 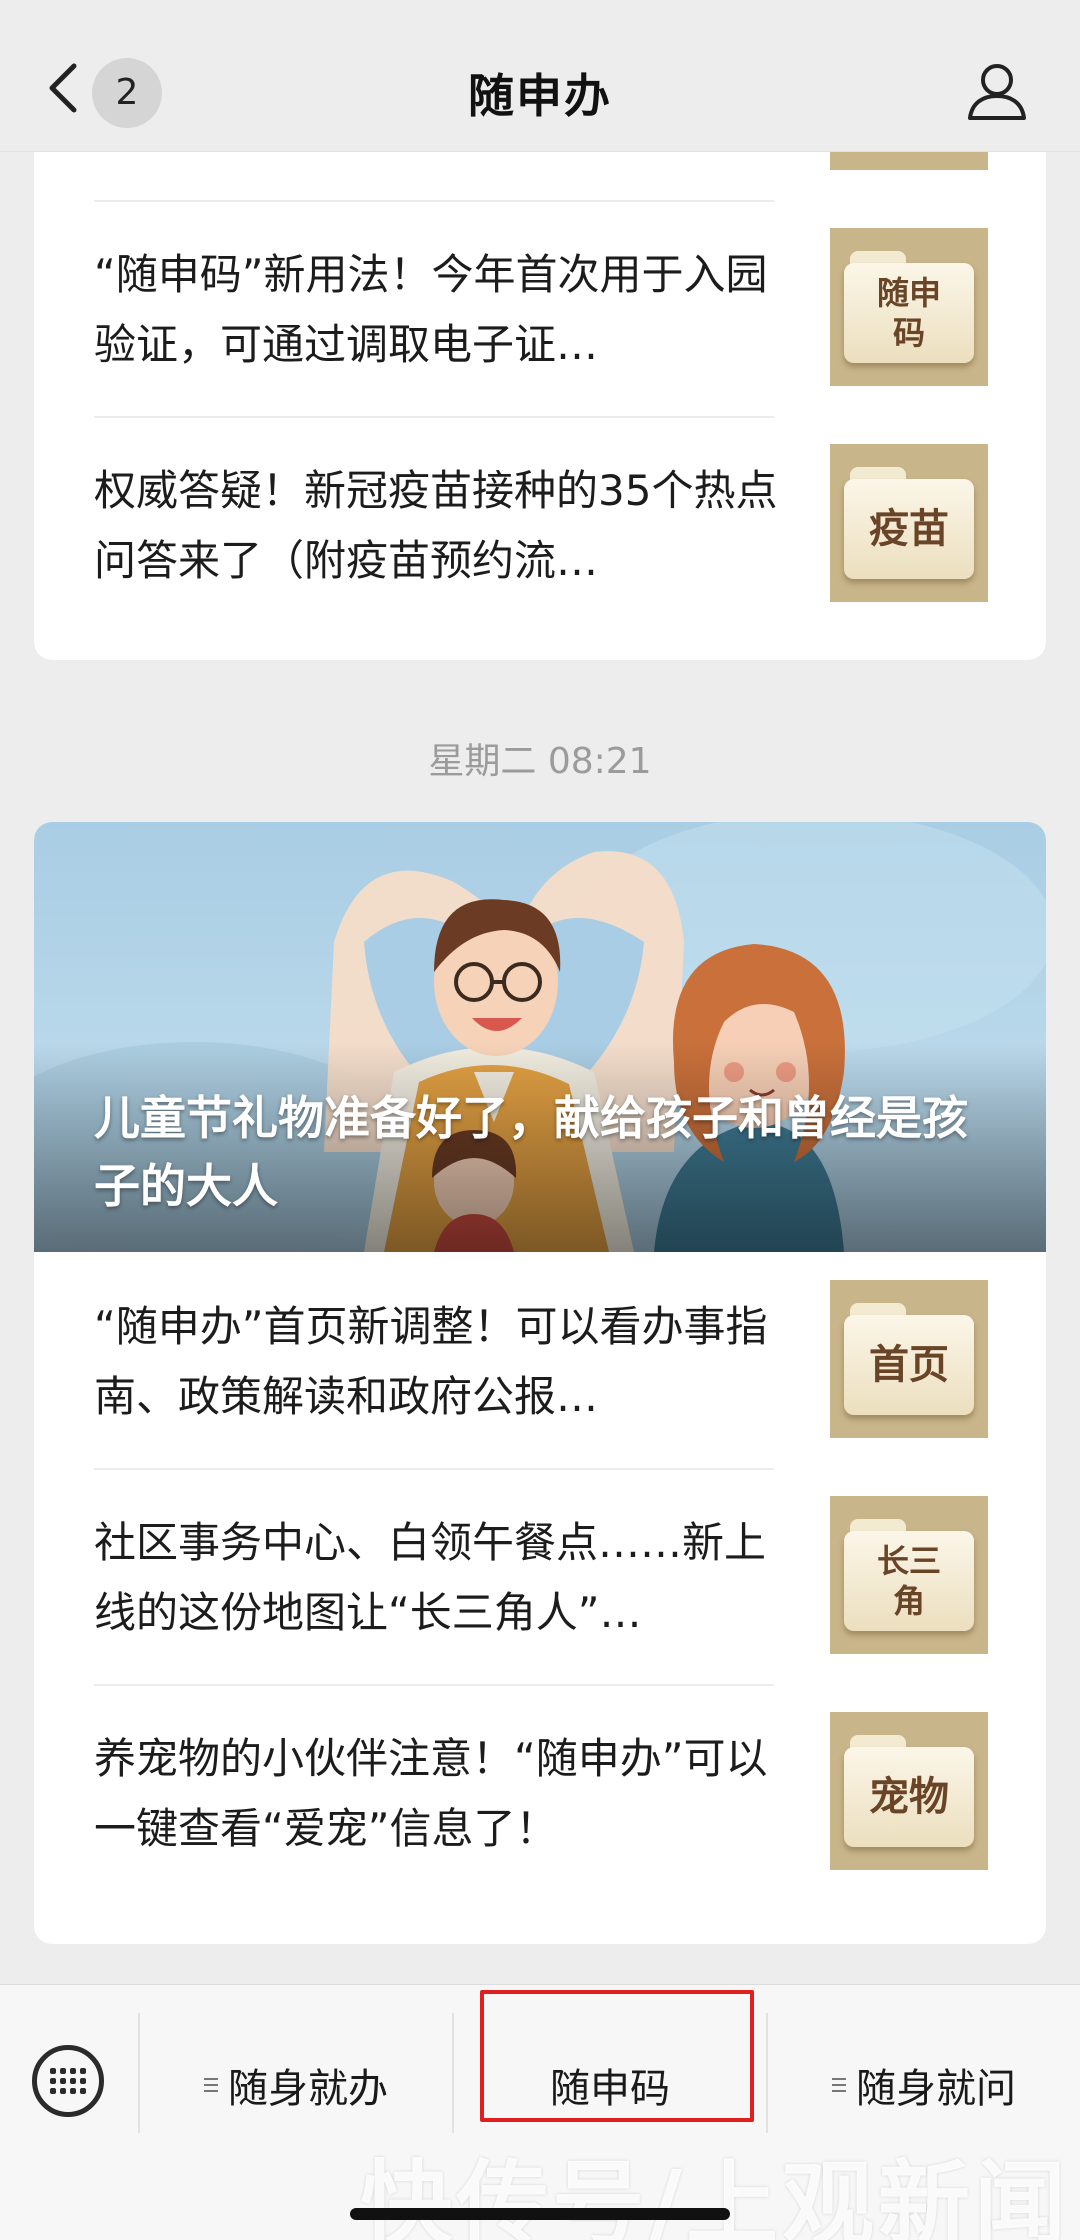 I want to click on nav-header: 2 随申办, so click(x=540, y=76).